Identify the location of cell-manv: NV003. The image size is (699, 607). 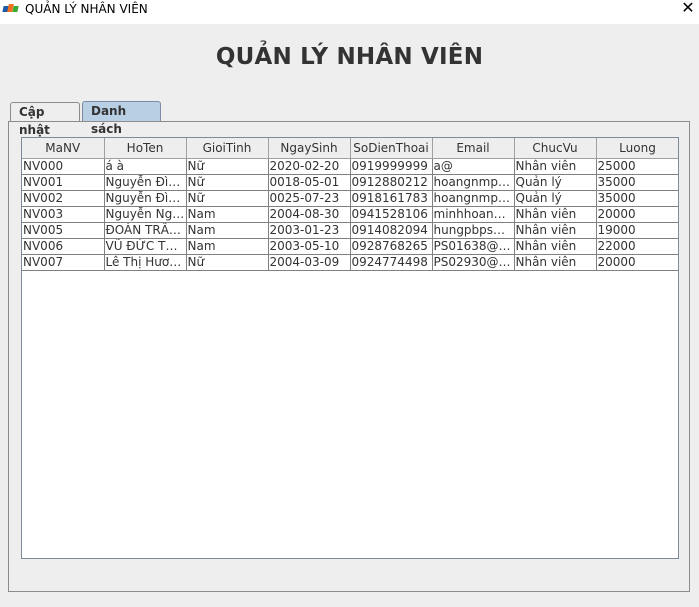
(63, 214).